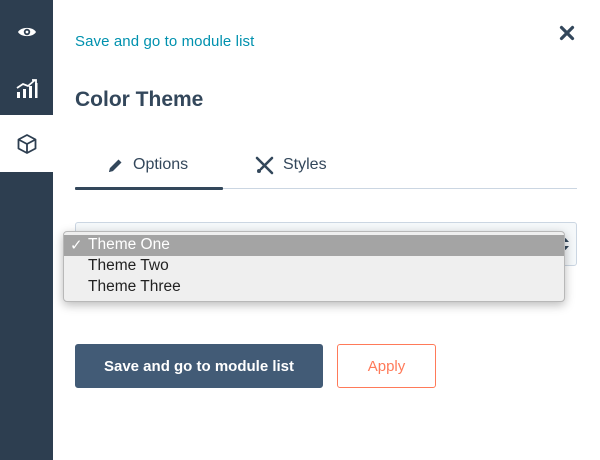 The width and height of the screenshot is (600, 460). I want to click on close-button, so click(567, 35).